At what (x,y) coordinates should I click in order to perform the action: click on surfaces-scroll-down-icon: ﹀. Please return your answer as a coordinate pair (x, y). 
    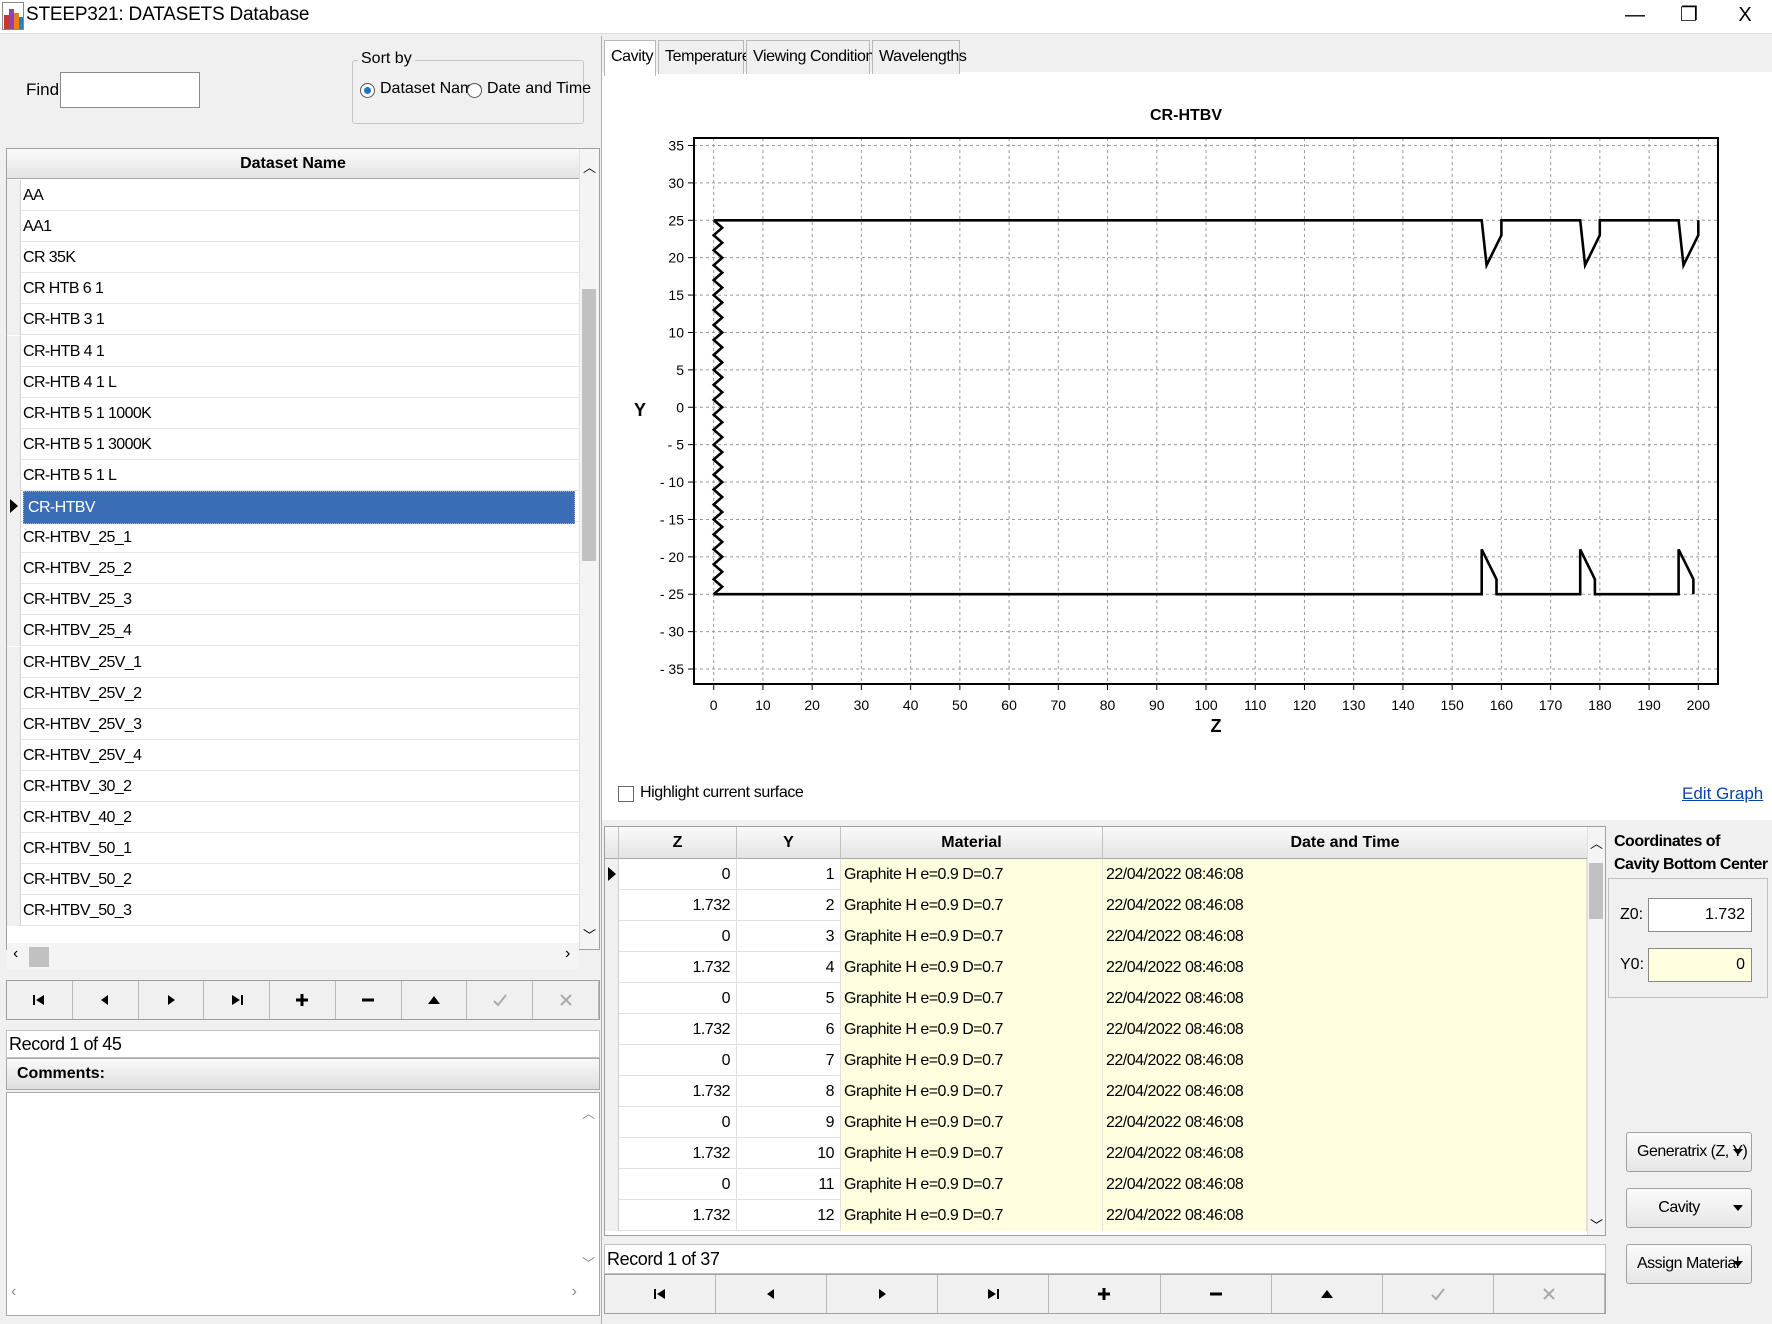
    Looking at the image, I should click on (1596, 1224).